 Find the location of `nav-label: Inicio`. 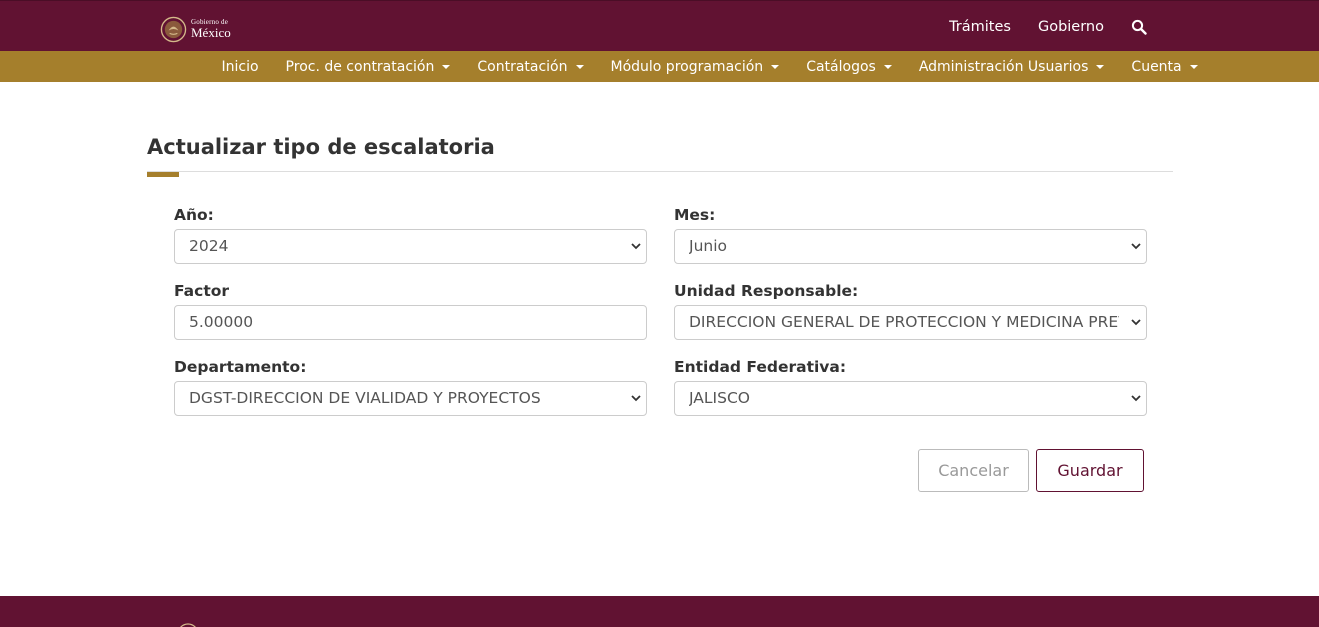

nav-label: Inicio is located at coordinates (240, 66).